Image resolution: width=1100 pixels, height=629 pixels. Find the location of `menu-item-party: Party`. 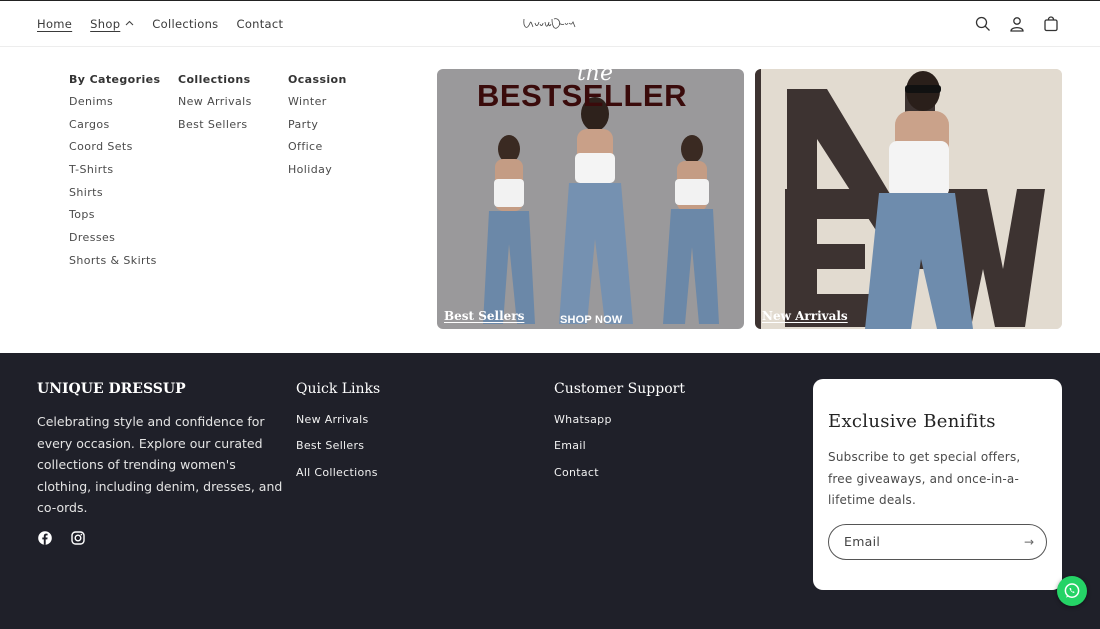

menu-item-party: Party is located at coordinates (317, 129).